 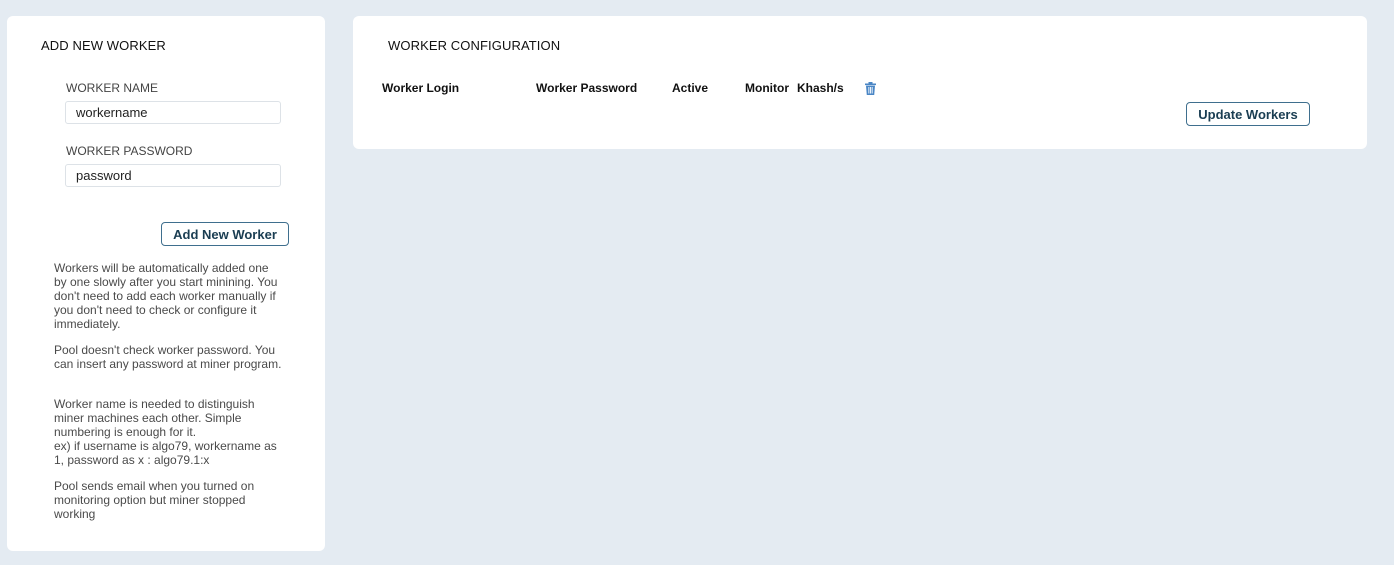 I want to click on column-worker-password: Worker Password, so click(x=587, y=88).